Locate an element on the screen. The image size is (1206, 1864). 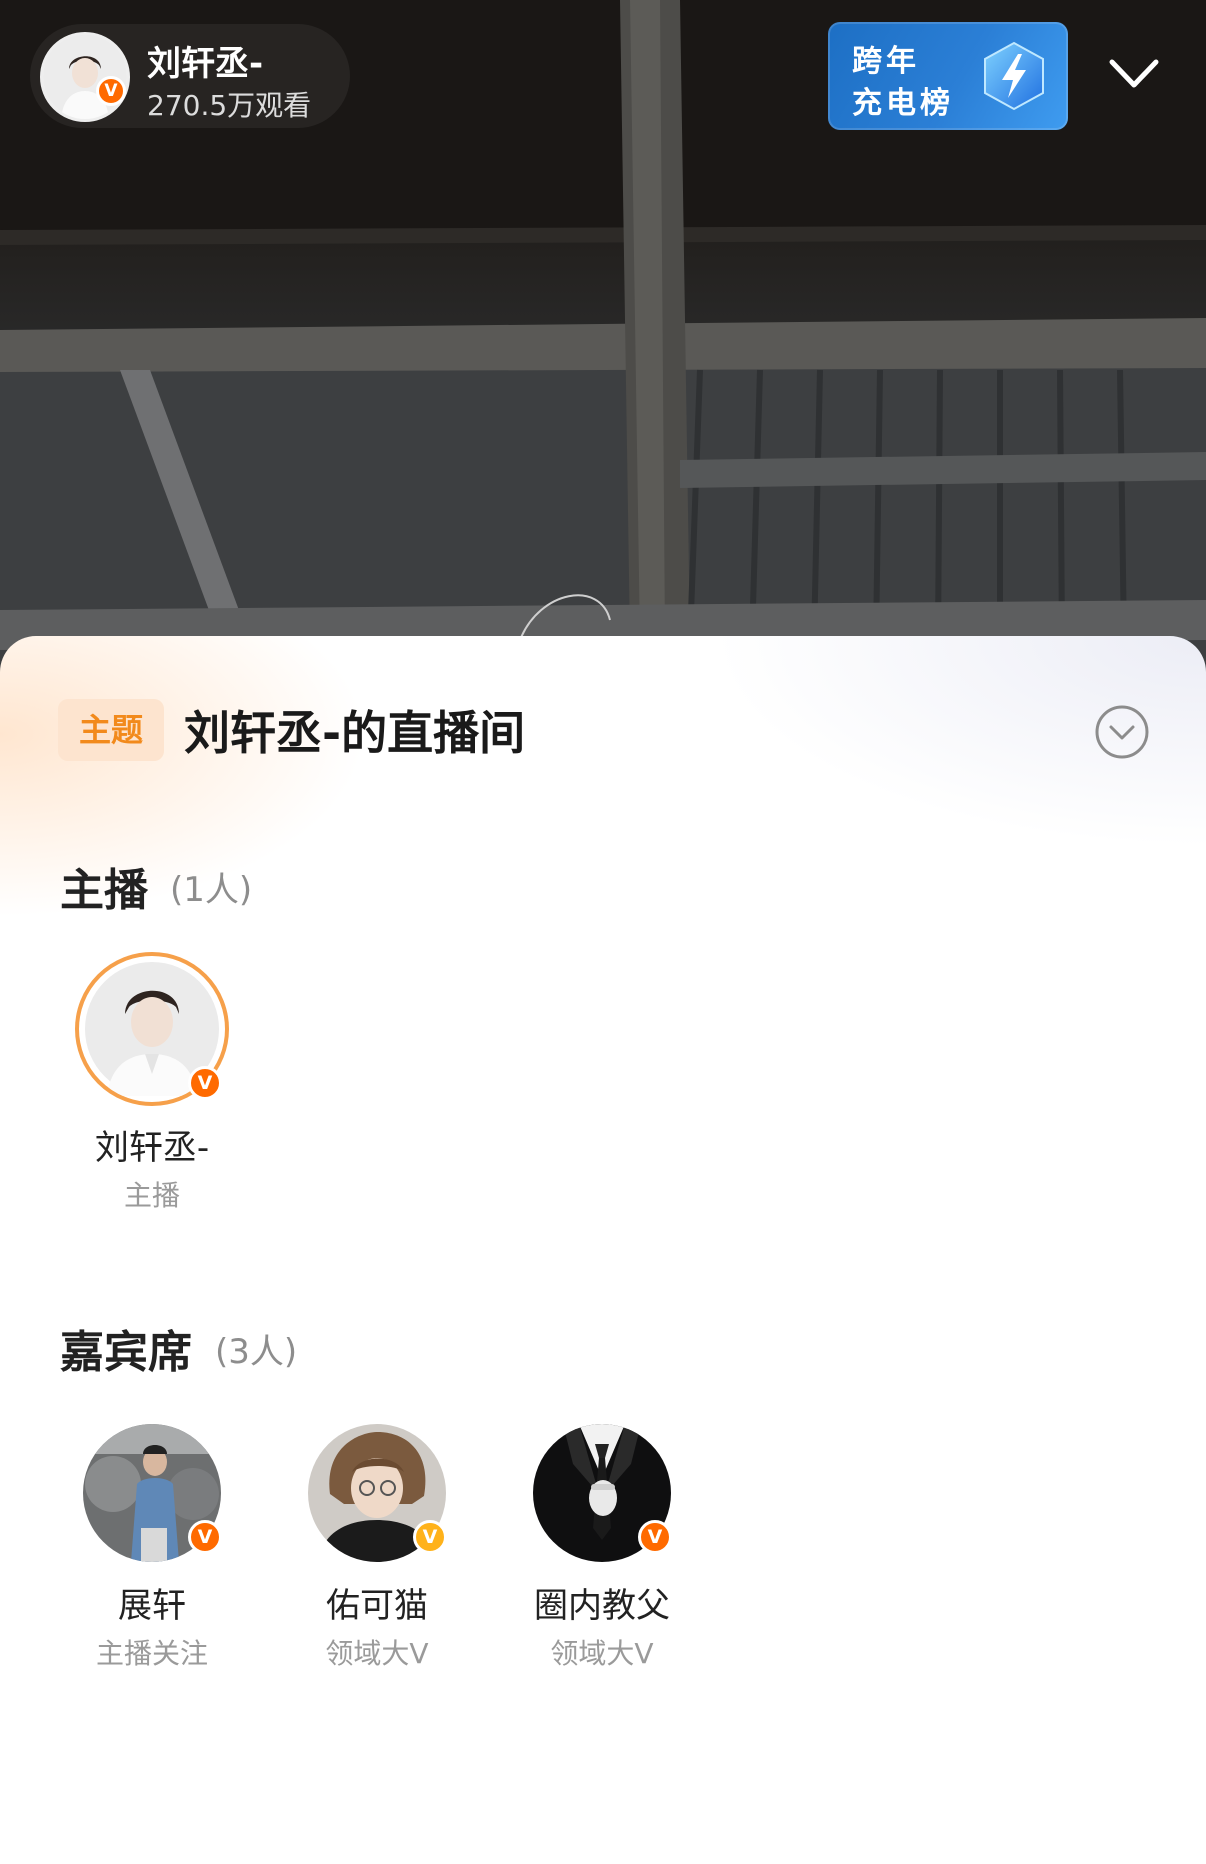
rank-banner-line2: 充电榜 is located at coordinates (903, 103).